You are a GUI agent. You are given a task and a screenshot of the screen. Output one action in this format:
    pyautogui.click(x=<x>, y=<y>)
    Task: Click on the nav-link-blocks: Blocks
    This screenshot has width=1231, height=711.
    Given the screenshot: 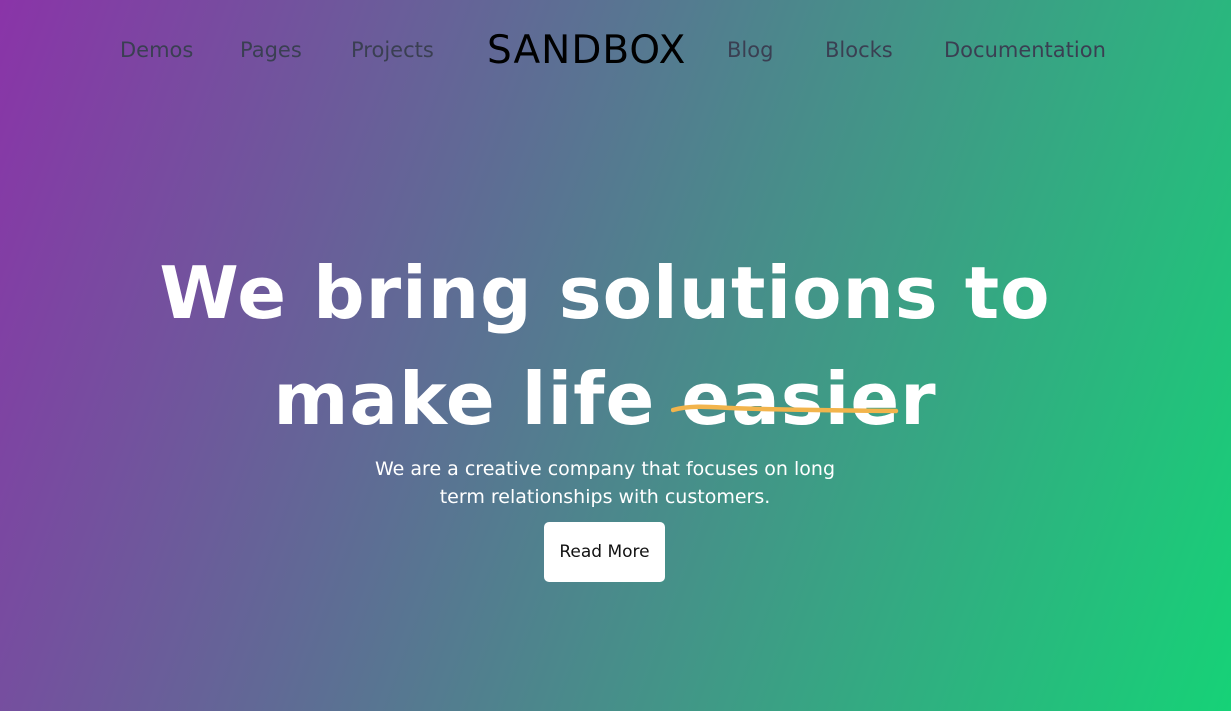 What is the action you would take?
    pyautogui.click(x=859, y=50)
    